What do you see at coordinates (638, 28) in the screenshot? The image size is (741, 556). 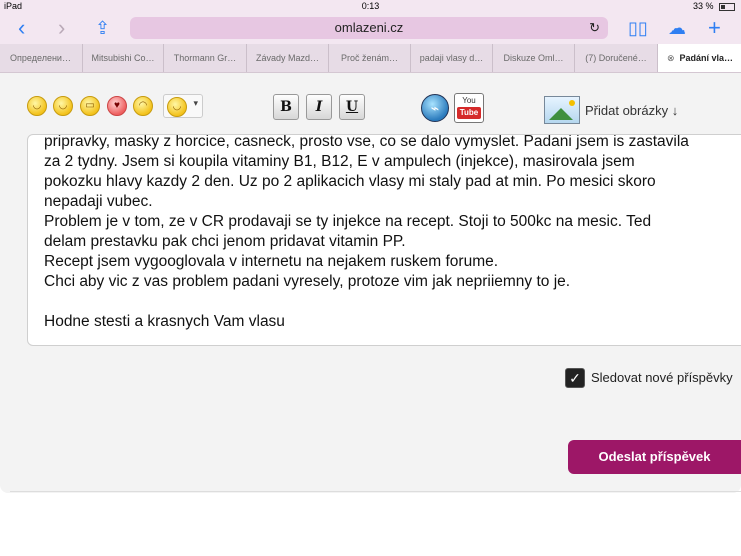 I see `bookmarks-icon: ▯▯` at bounding box center [638, 28].